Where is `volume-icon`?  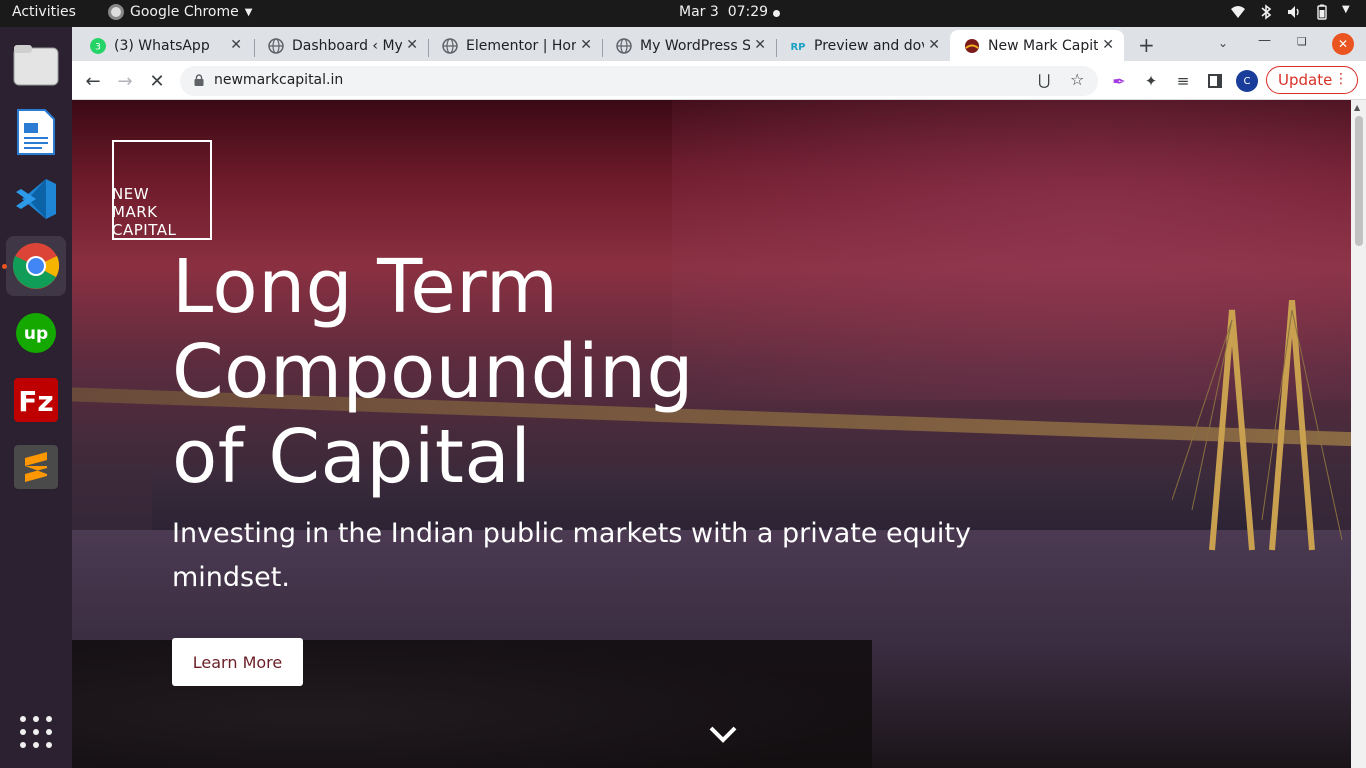
volume-icon is located at coordinates (1294, 12).